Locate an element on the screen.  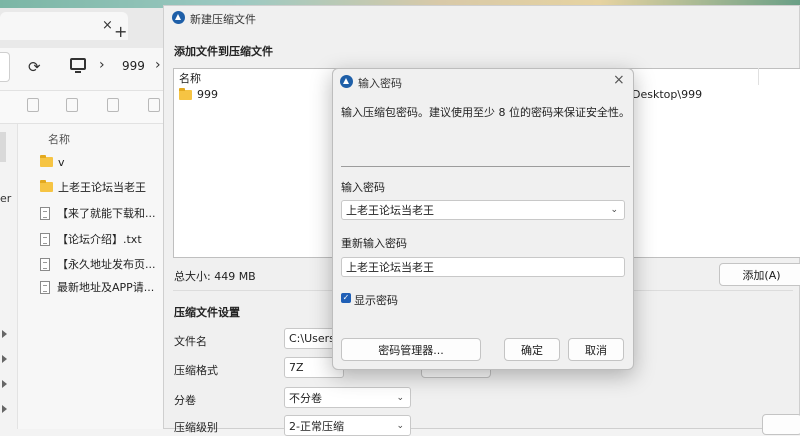
breadcrumb-segment: 999 is located at coordinates (133, 66).